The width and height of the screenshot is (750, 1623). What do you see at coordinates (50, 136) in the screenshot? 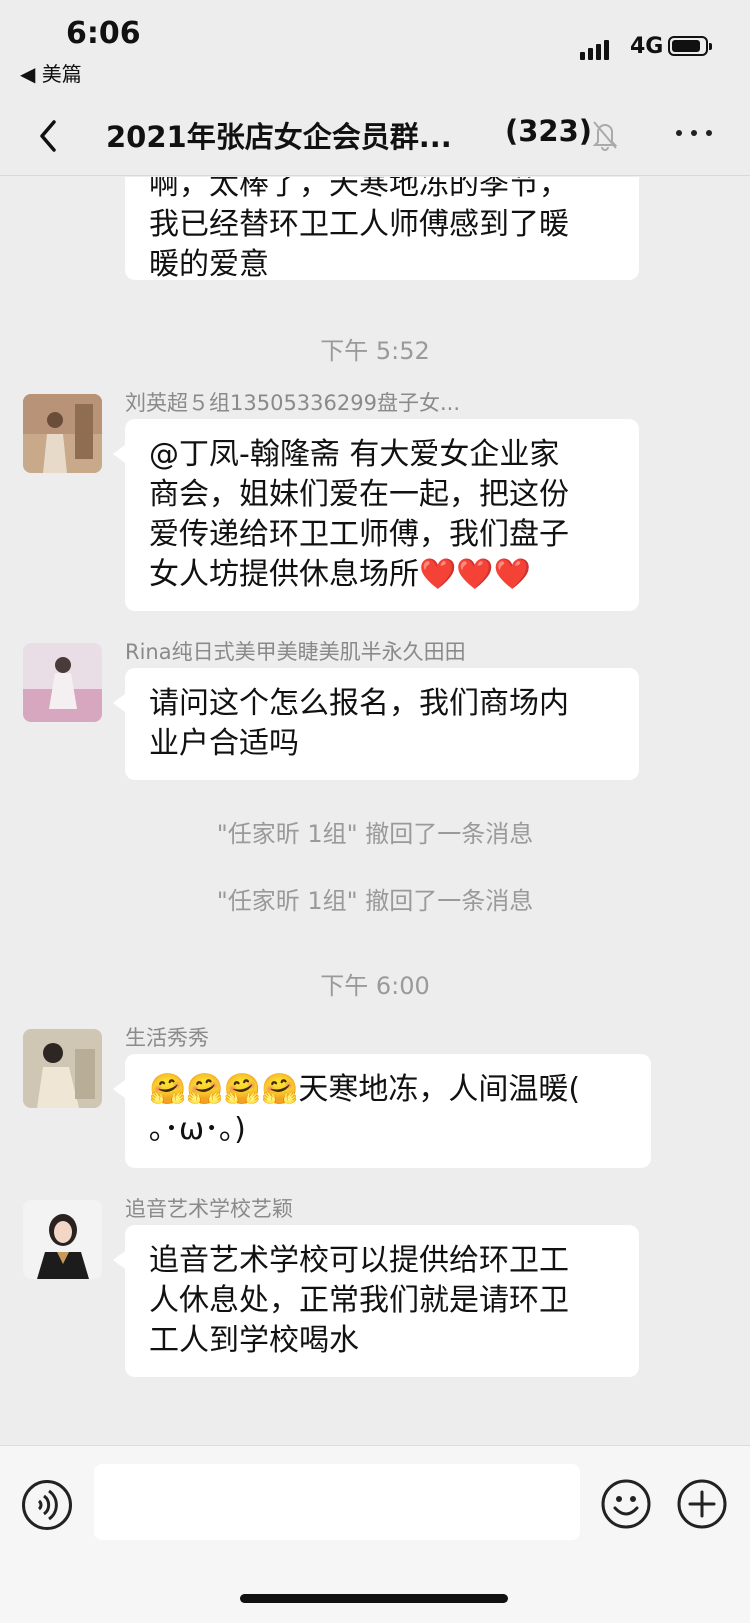
I see `chevron-left-icon` at bounding box center [50, 136].